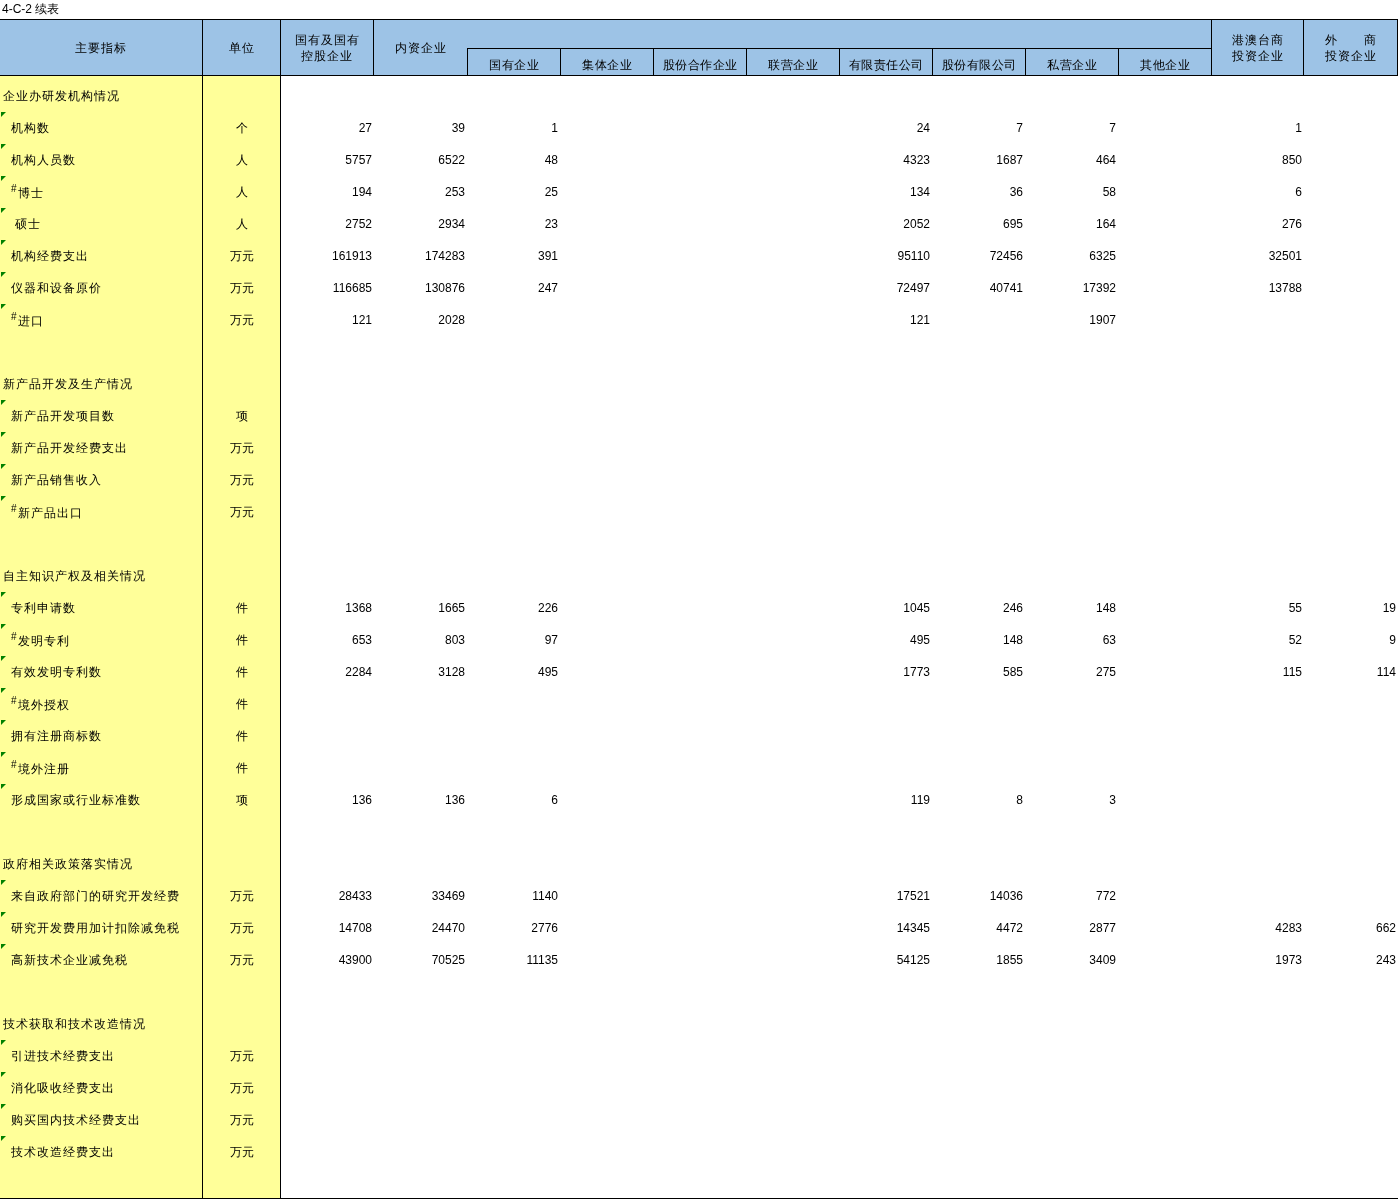 The height and width of the screenshot is (1200, 1398). What do you see at coordinates (75, 1120) in the screenshot?
I see `row-label: 购买国内技术经费支出` at bounding box center [75, 1120].